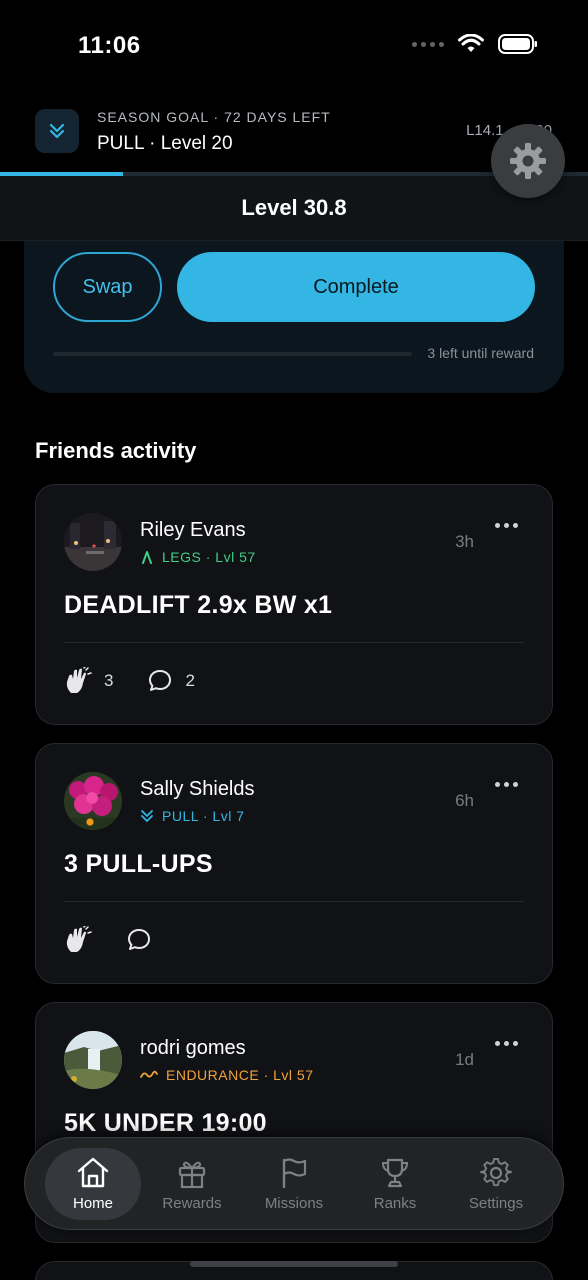 The image size is (588, 1280). I want to click on wifi-icon, so click(471, 43).